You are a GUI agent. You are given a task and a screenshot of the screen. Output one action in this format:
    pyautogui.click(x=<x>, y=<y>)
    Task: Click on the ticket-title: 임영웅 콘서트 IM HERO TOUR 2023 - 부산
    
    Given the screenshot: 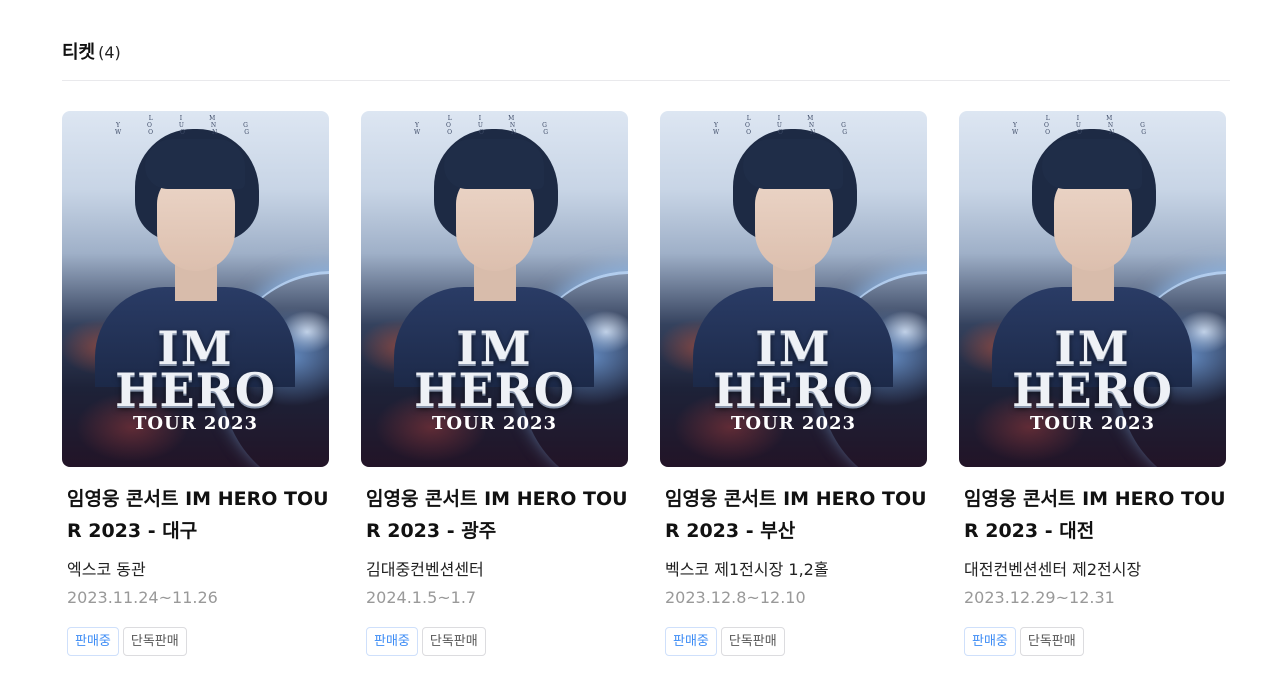 What is the action you would take?
    pyautogui.click(x=796, y=515)
    